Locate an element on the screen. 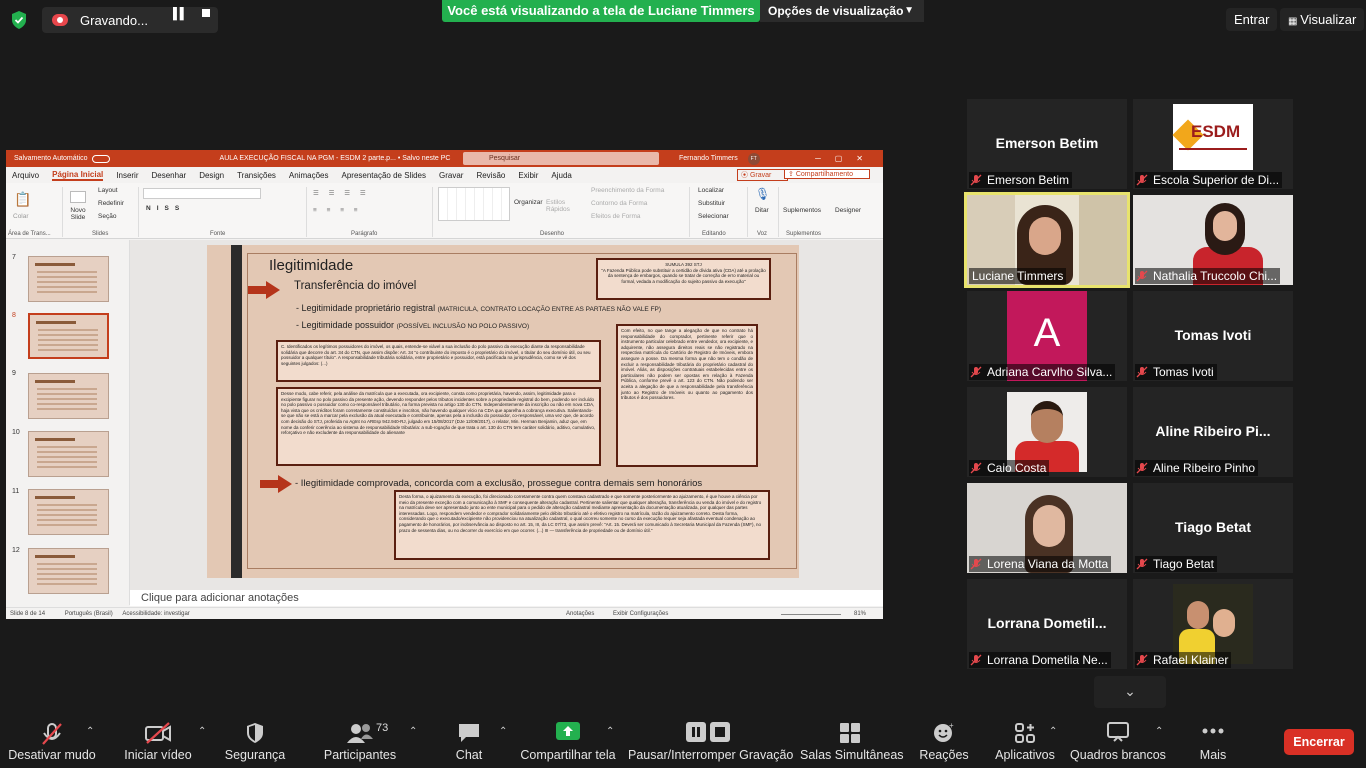 The width and height of the screenshot is (1366, 768). share-ppt-button: ⇪ Compartilhamento is located at coordinates (827, 174).